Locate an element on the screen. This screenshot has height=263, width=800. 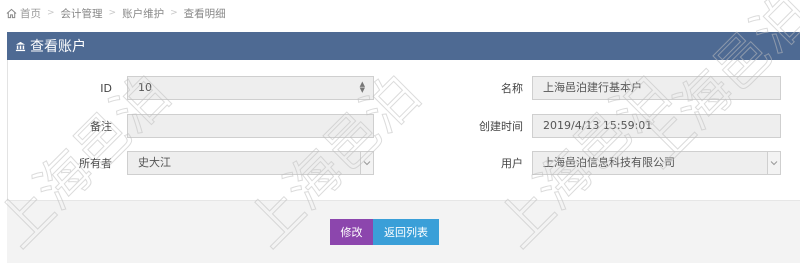
name-value: 上海邑泊建行基本户 is located at coordinates (592, 87).